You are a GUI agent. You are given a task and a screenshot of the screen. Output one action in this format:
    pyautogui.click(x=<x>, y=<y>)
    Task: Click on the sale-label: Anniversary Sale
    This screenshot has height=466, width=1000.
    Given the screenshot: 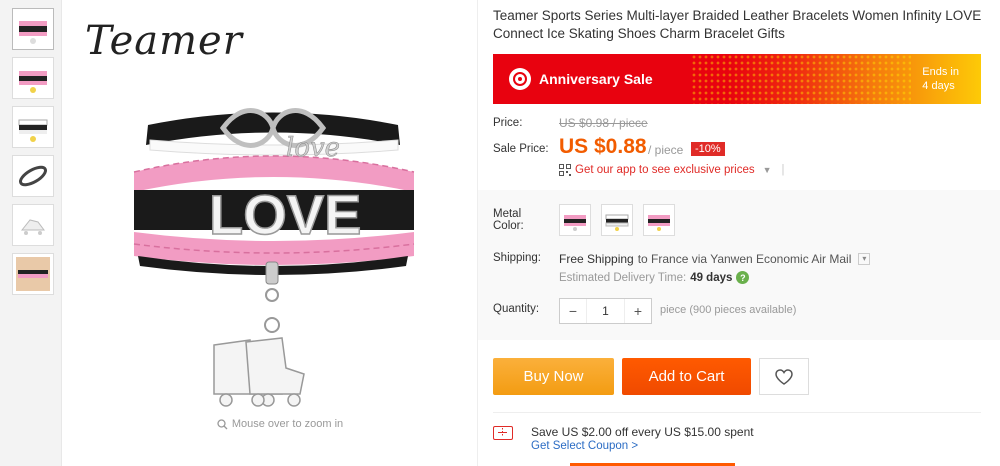 What is the action you would take?
    pyautogui.click(x=596, y=79)
    